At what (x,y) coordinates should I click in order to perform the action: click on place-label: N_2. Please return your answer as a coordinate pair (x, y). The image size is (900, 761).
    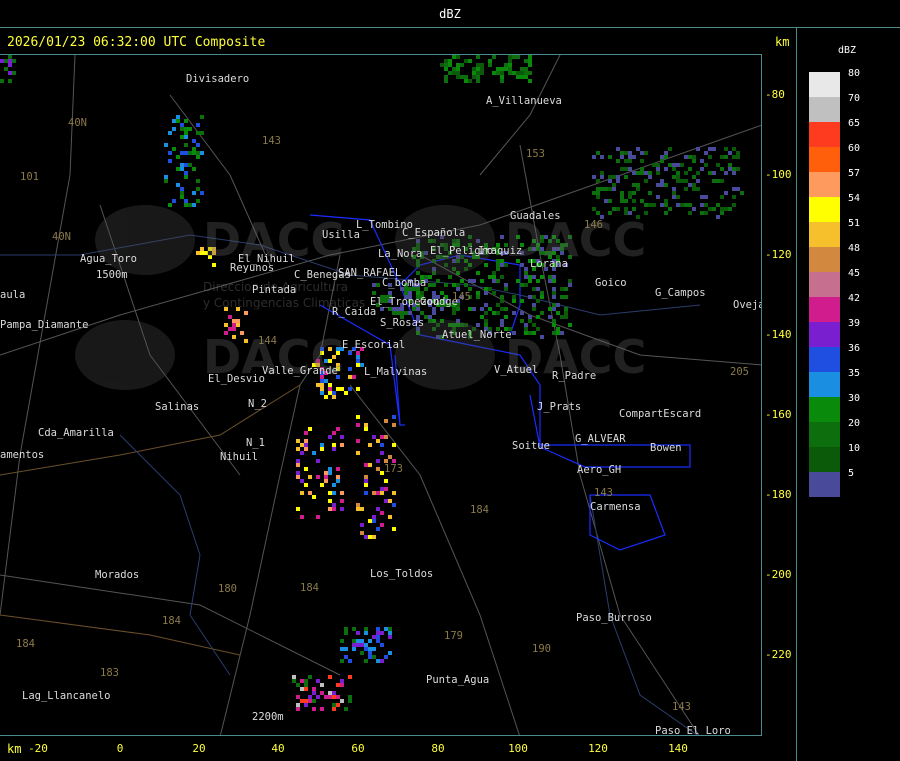
    Looking at the image, I should click on (257, 404).